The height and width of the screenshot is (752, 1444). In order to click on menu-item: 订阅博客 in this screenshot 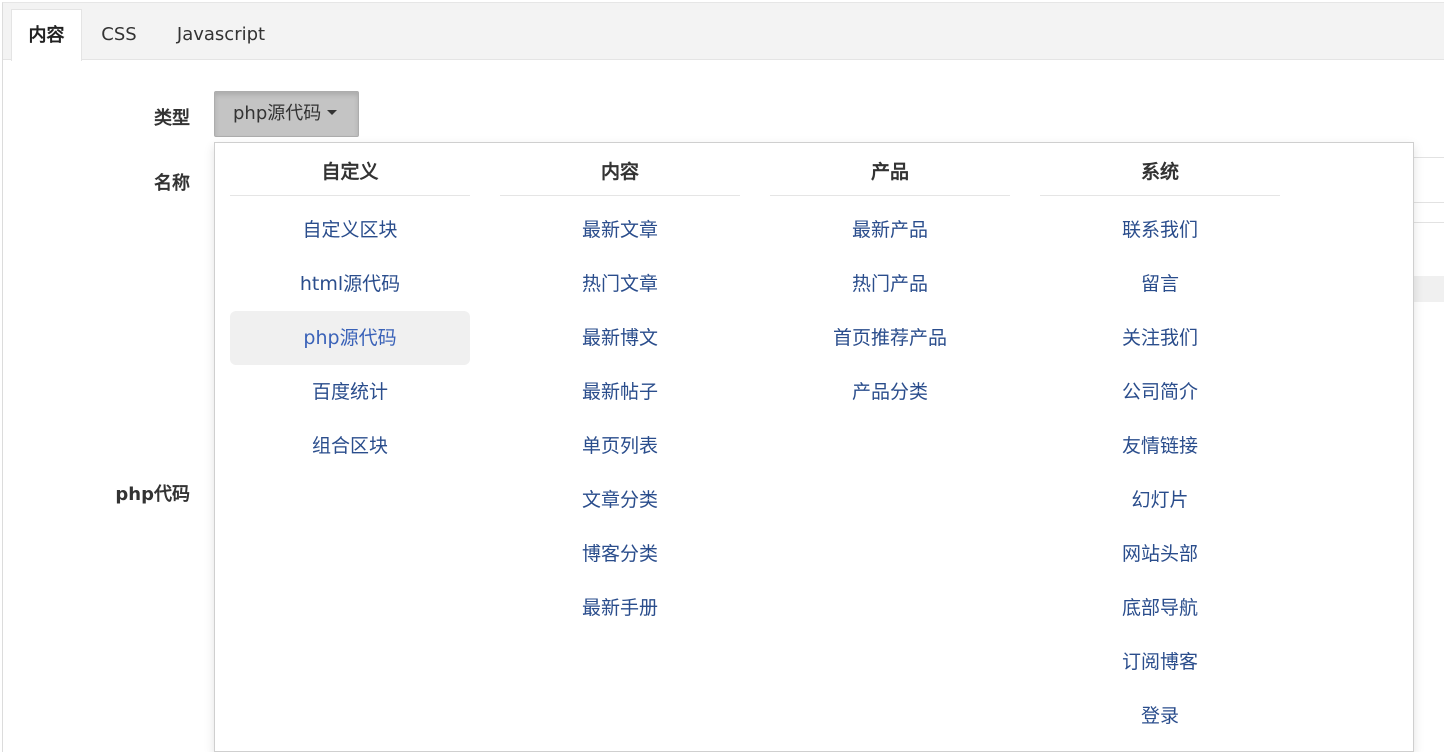, I will do `click(1160, 662)`.